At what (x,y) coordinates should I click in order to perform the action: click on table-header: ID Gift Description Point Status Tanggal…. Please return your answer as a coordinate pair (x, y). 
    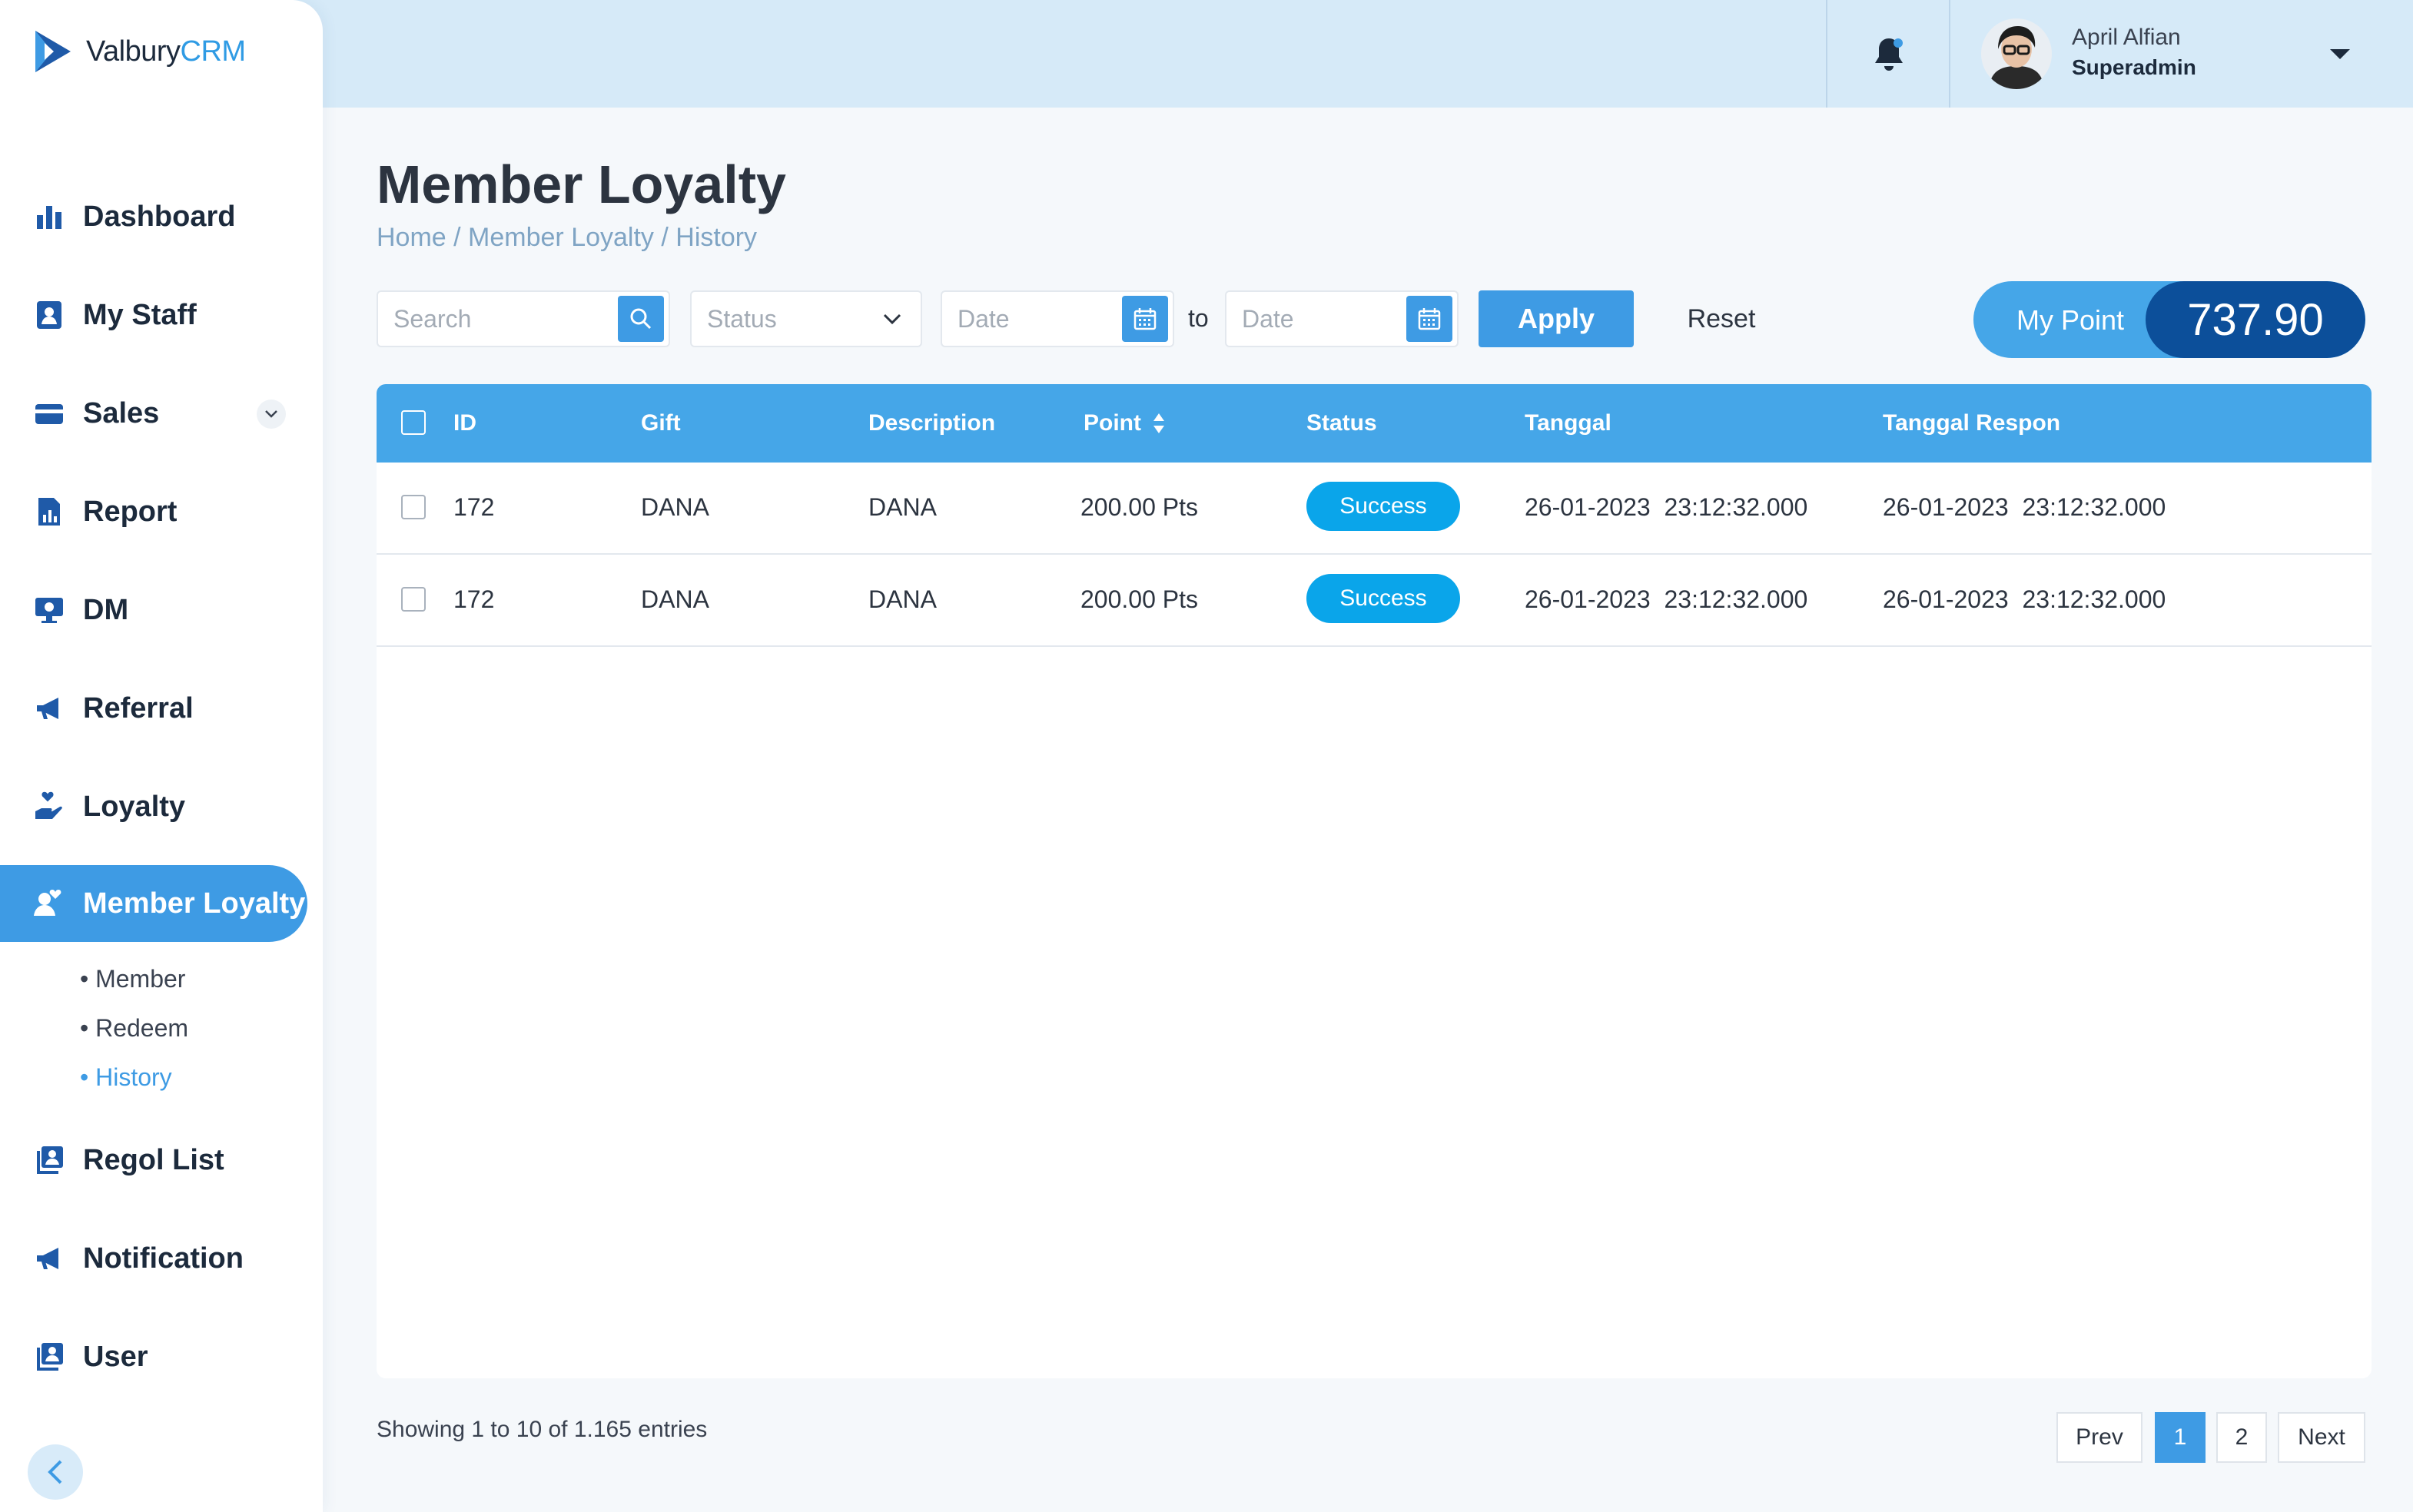
    Looking at the image, I should click on (1374, 424).